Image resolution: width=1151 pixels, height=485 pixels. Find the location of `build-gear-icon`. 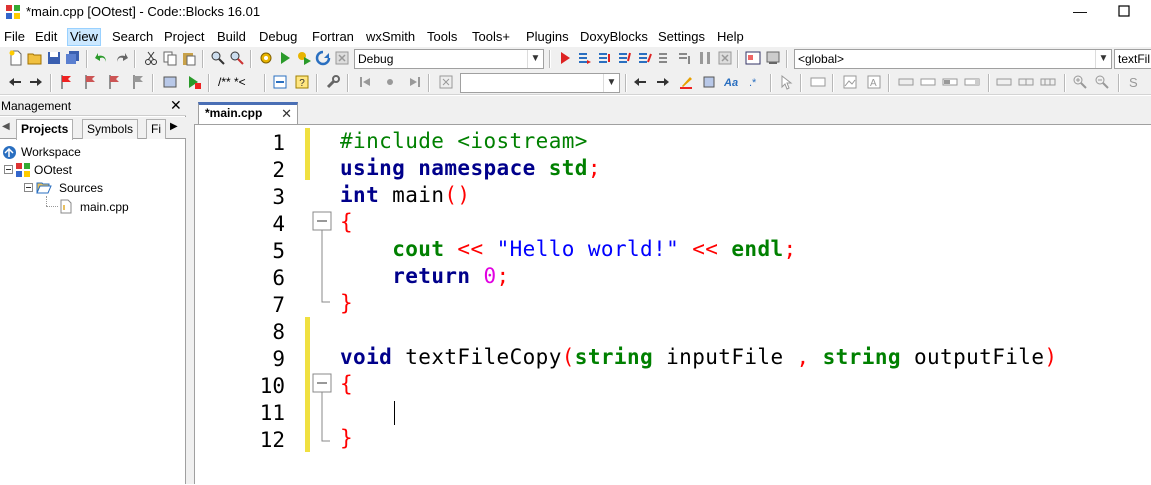

build-gear-icon is located at coordinates (266, 58).